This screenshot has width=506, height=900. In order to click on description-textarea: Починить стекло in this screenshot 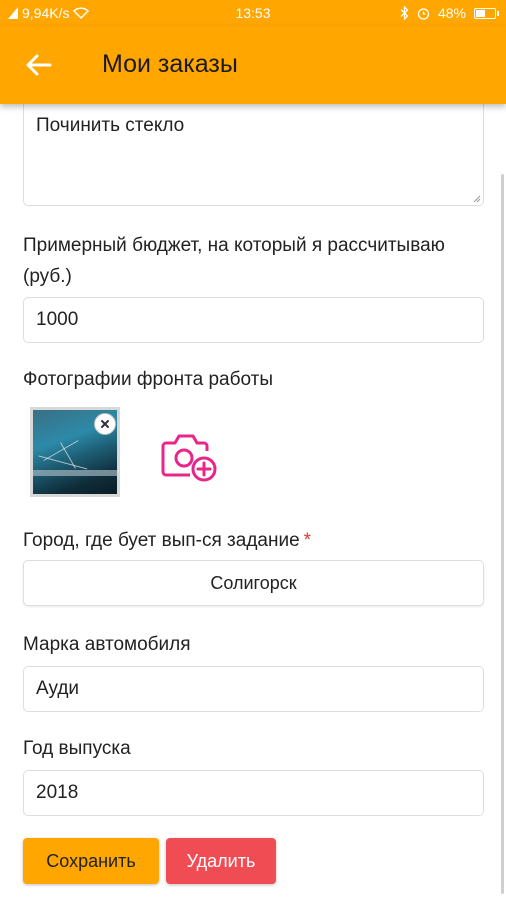, I will do `click(253, 155)`.